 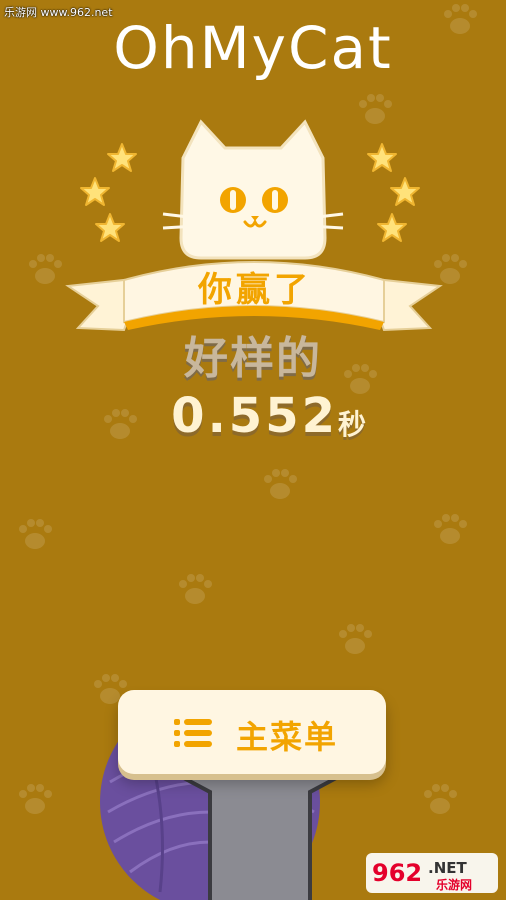 I want to click on main-menu-label: 主菜单, so click(x=287, y=737).